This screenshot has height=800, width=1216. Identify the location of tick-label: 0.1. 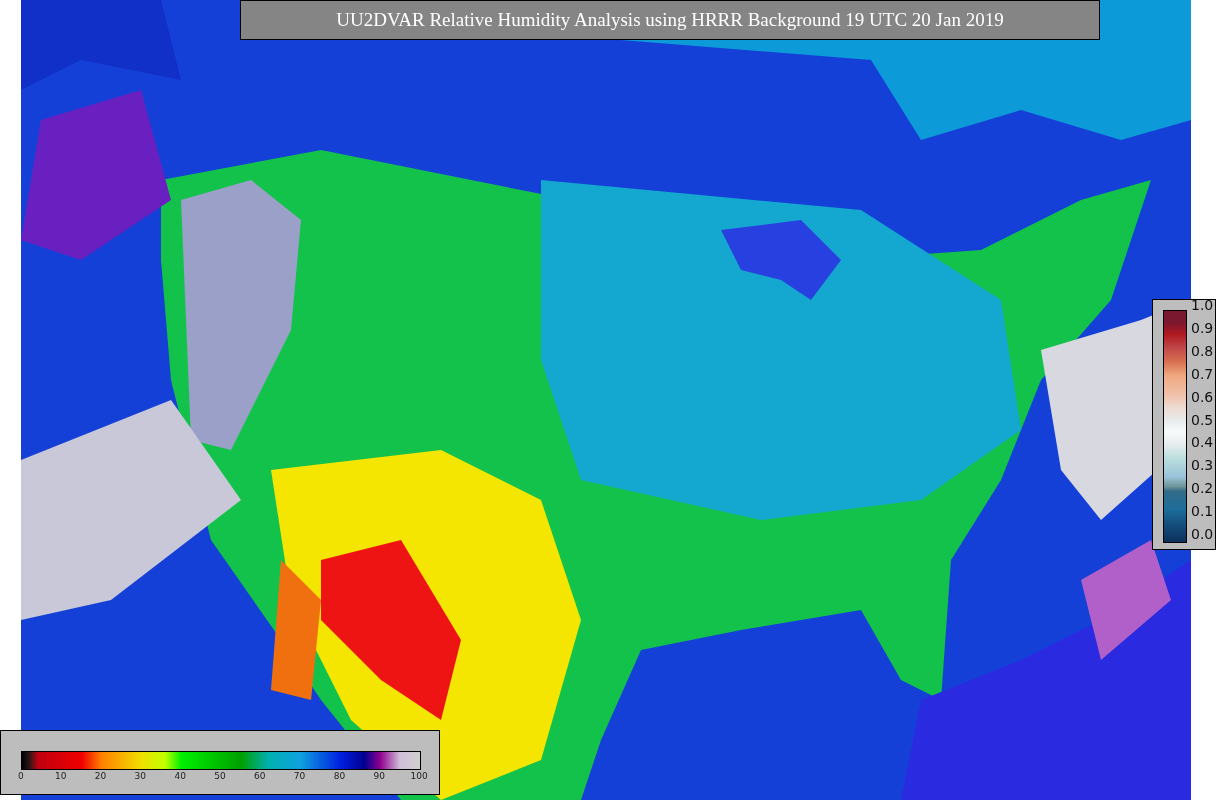
(1202, 512).